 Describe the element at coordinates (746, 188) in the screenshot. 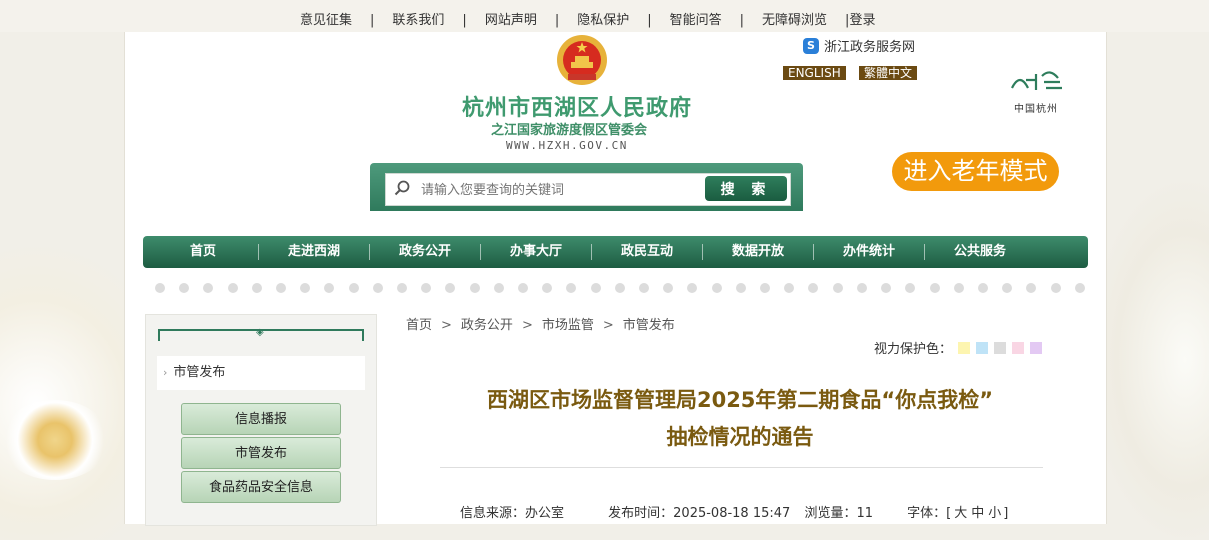

I see `search-button: 搜 索` at that location.